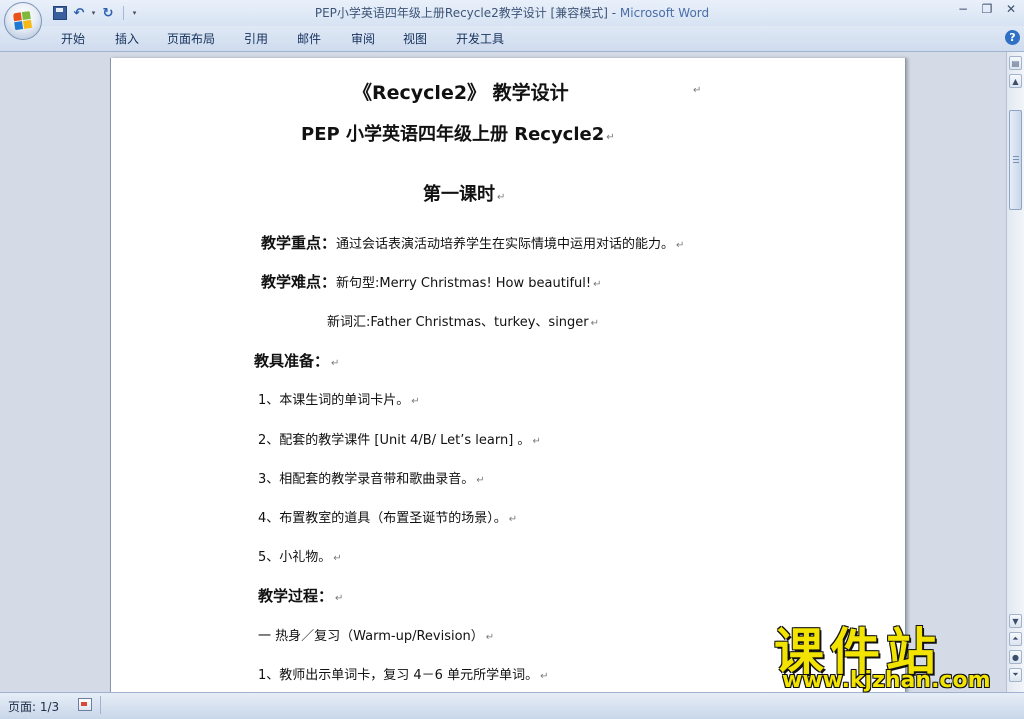 The image size is (1024, 719). I want to click on browse-circle-icon: ●, so click(1015, 657).